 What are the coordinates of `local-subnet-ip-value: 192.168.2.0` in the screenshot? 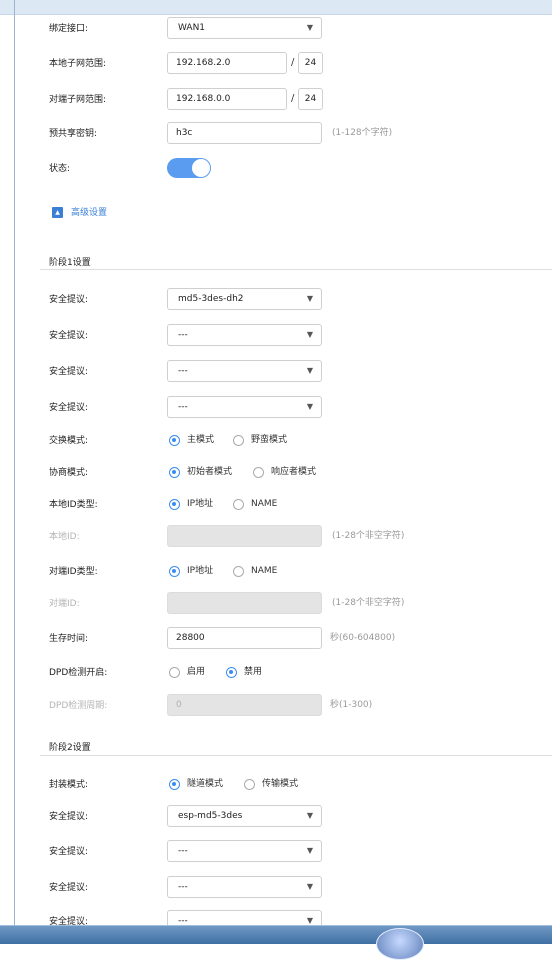 It's located at (203, 63).